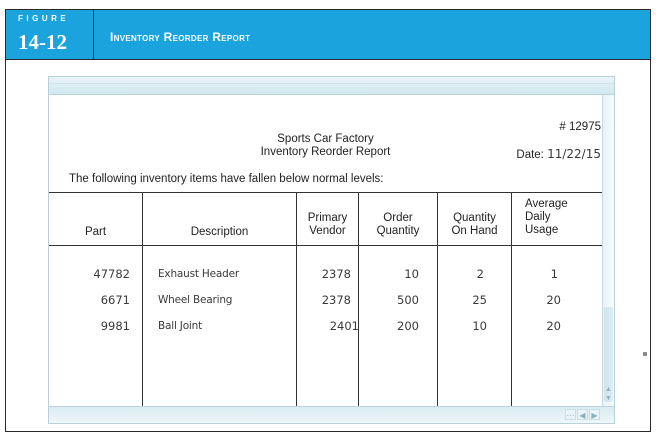 This screenshot has width=656, height=442. I want to click on header-order-line2: Quantity, so click(398, 231).